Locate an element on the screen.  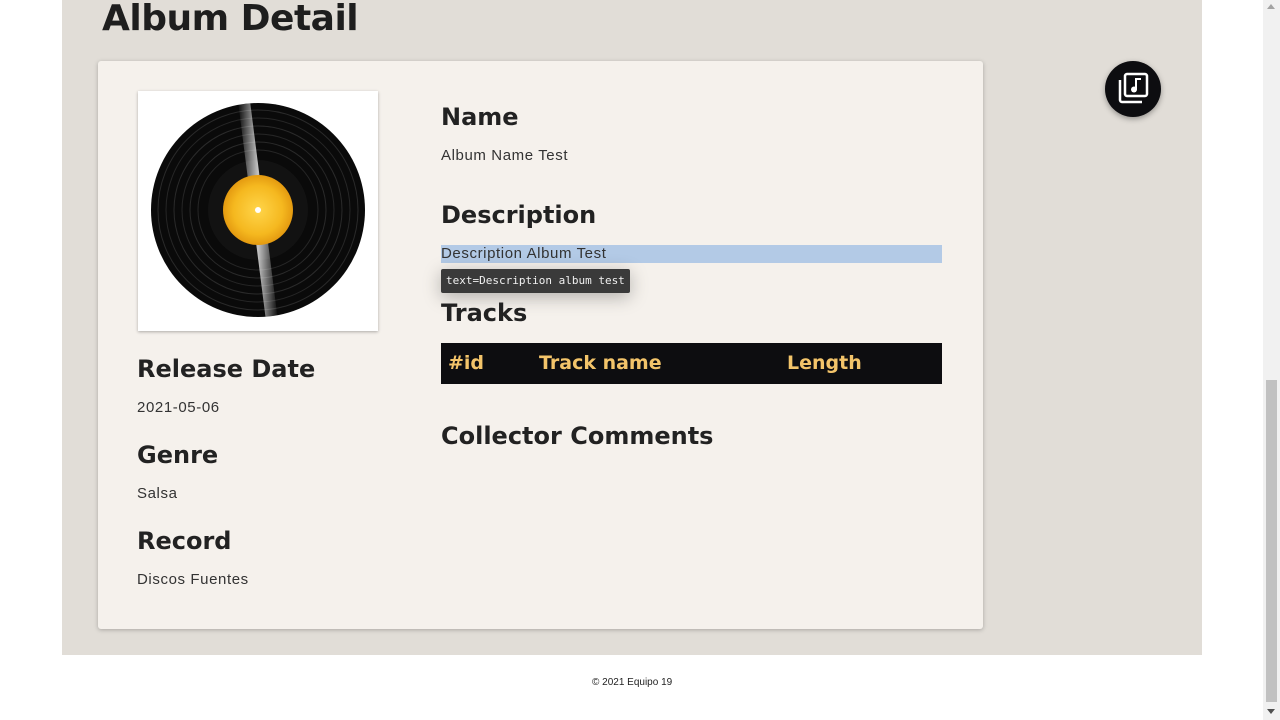
genre-label: Genre is located at coordinates (178, 455).